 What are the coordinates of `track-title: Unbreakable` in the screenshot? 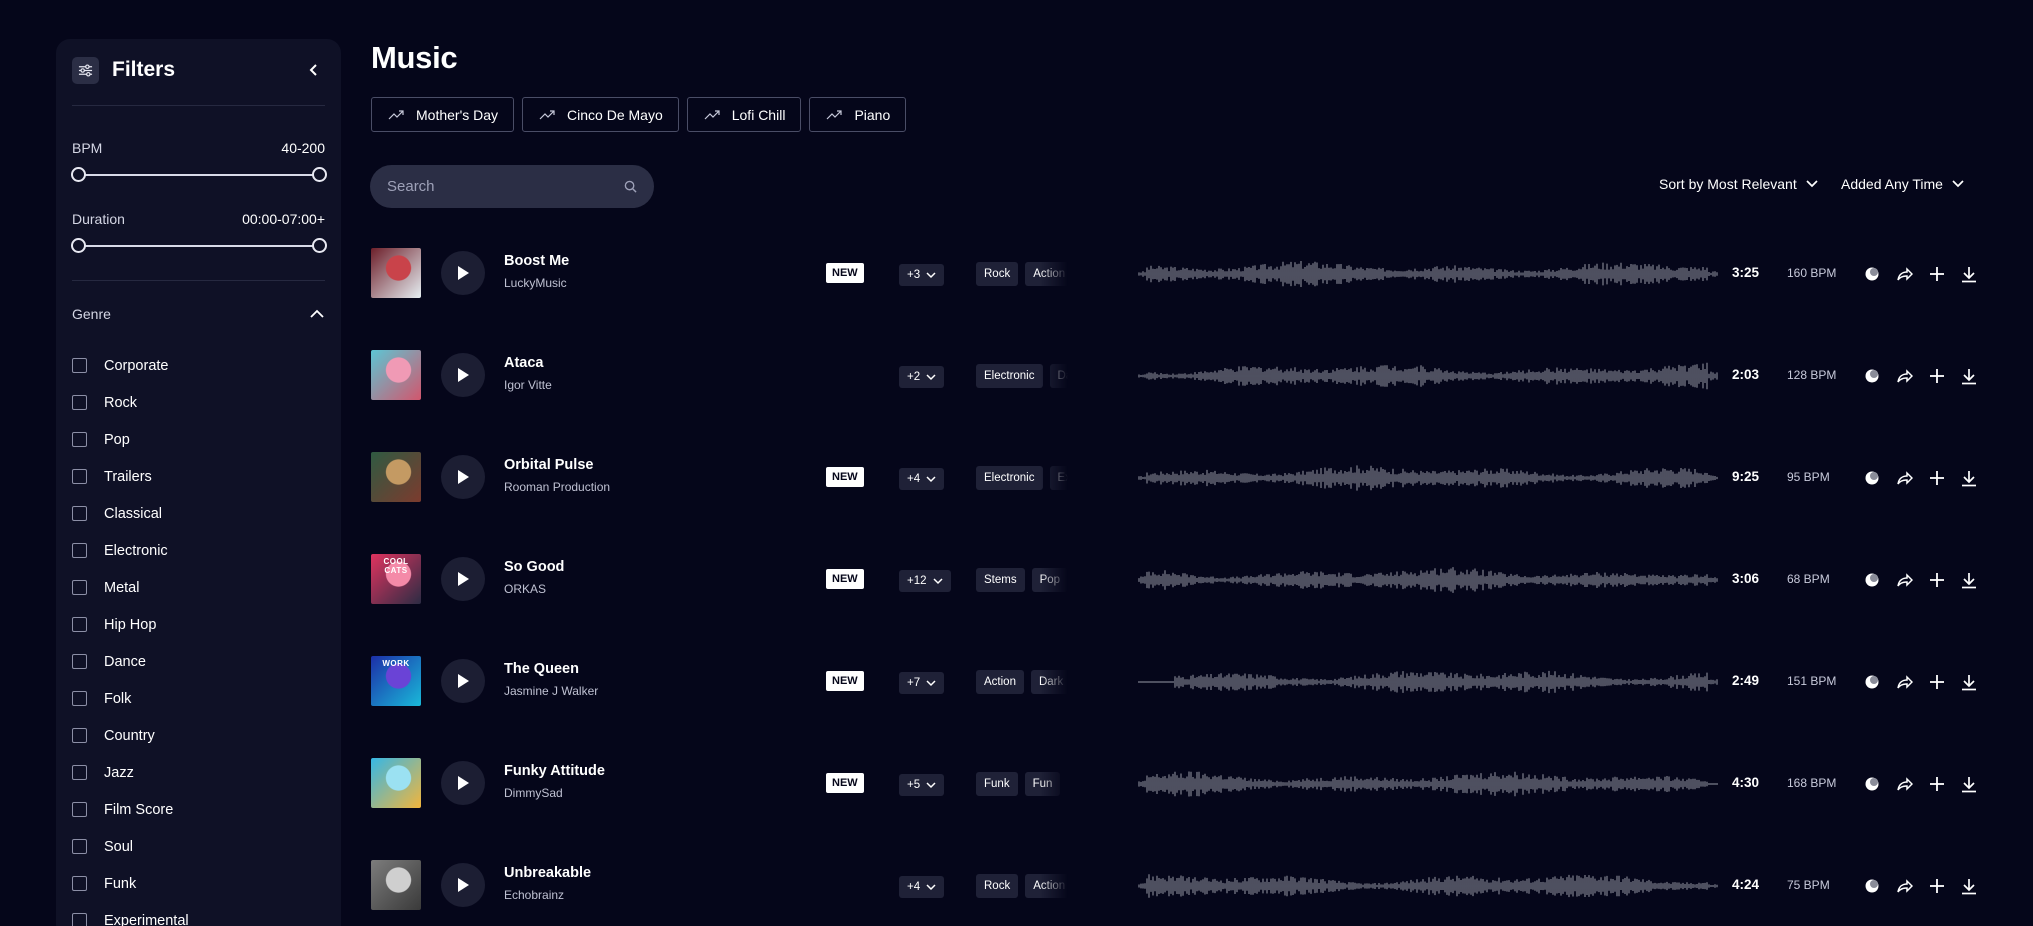 It's located at (547, 873).